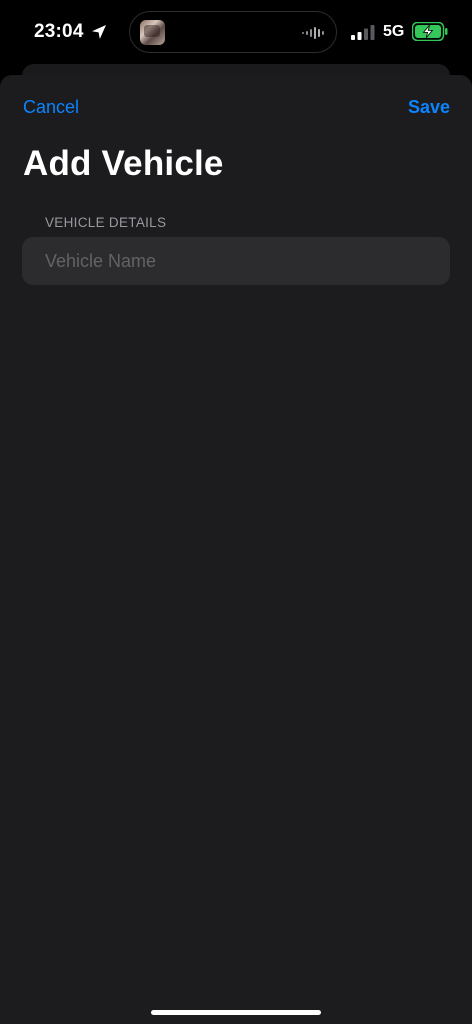  What do you see at coordinates (313, 33) in the screenshot?
I see `waveform-icon` at bounding box center [313, 33].